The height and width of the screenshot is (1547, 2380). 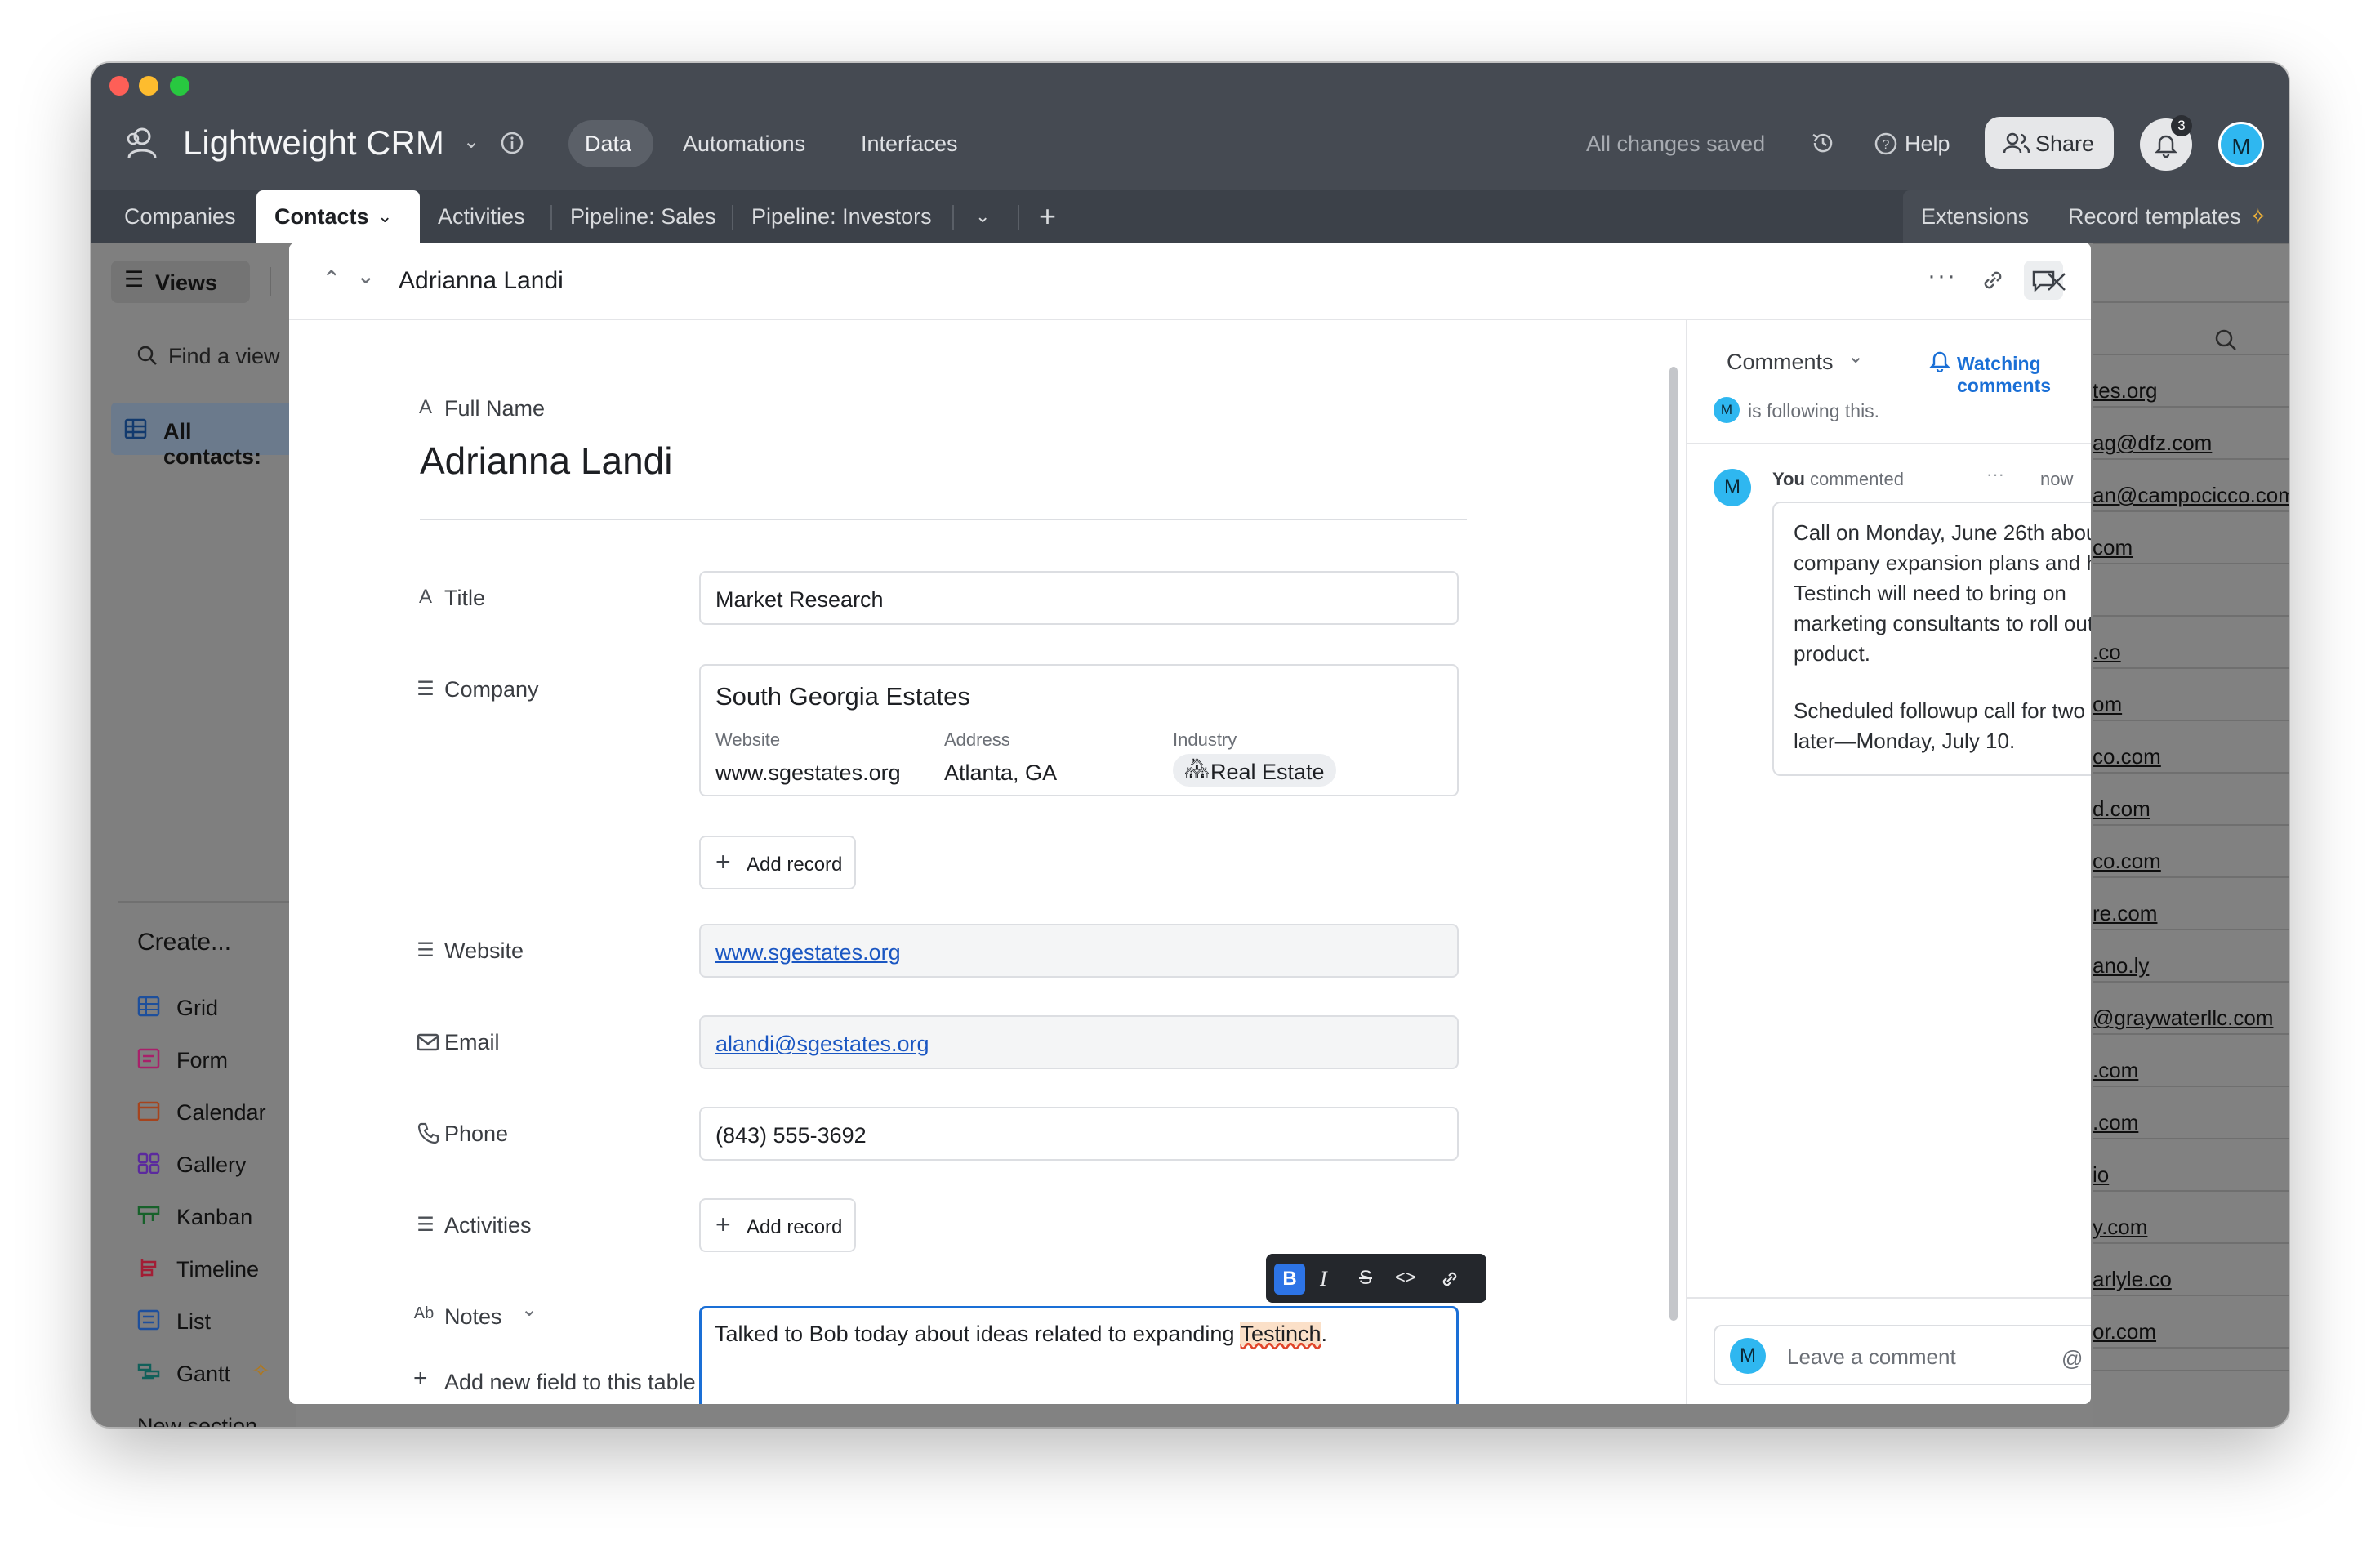 What do you see at coordinates (1366, 1279) in the screenshot?
I see `strikethrough-button: S` at bounding box center [1366, 1279].